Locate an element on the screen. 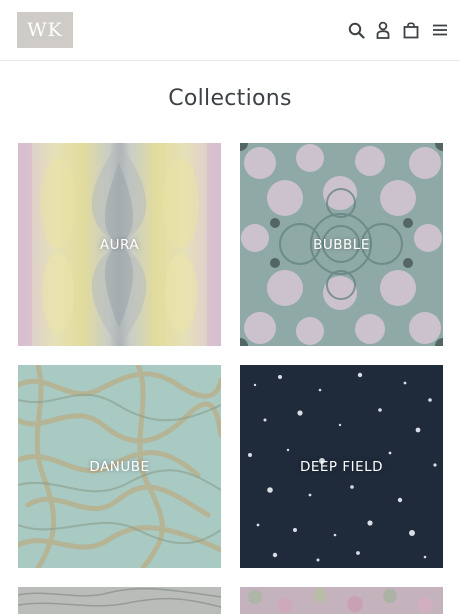 This screenshot has width=460, height=614. collection-tile-deep-field: DEEP FIELD is located at coordinates (341, 466).